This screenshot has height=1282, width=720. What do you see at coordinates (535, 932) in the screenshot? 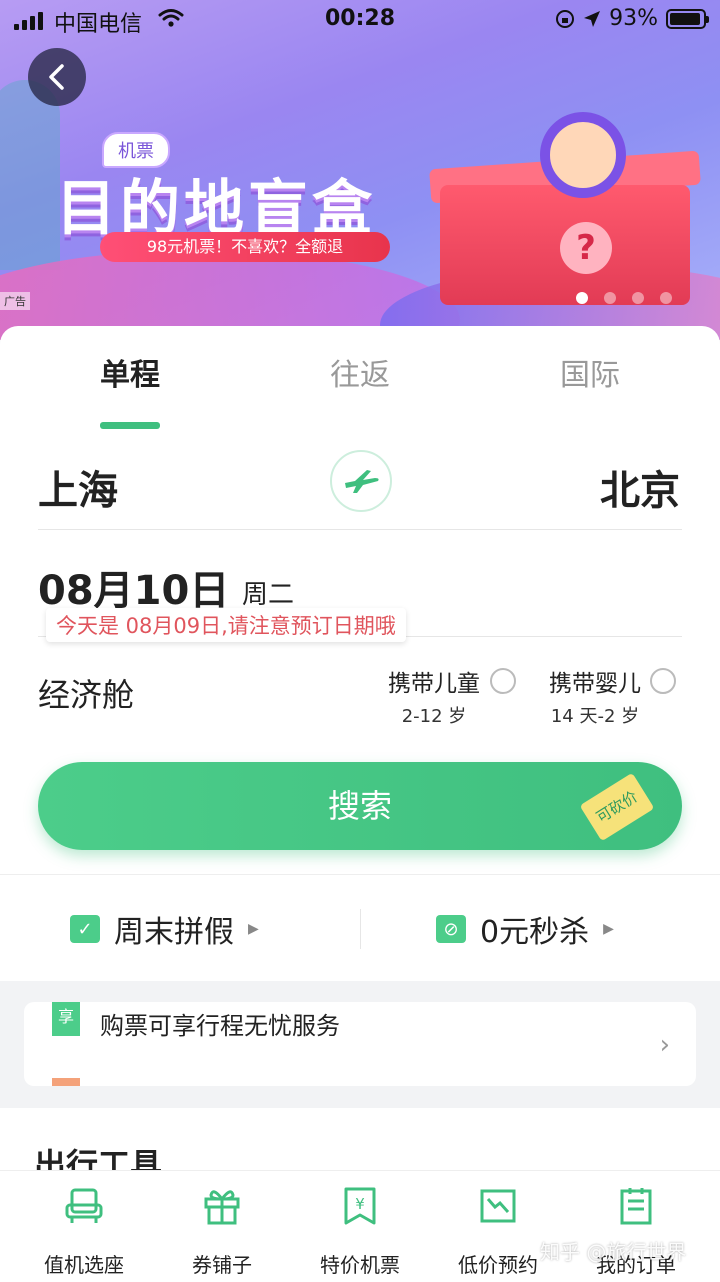
I see `flash-sale-label: 0元秒杀` at bounding box center [535, 932].